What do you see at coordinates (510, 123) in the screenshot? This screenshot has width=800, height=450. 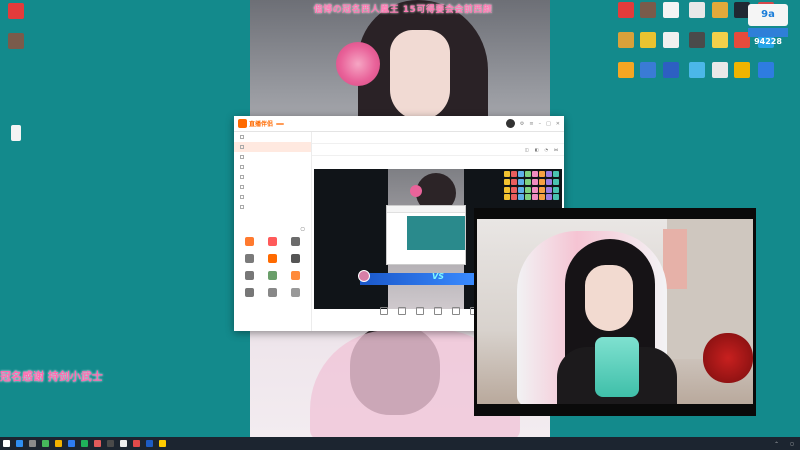 I see `avatar` at bounding box center [510, 123].